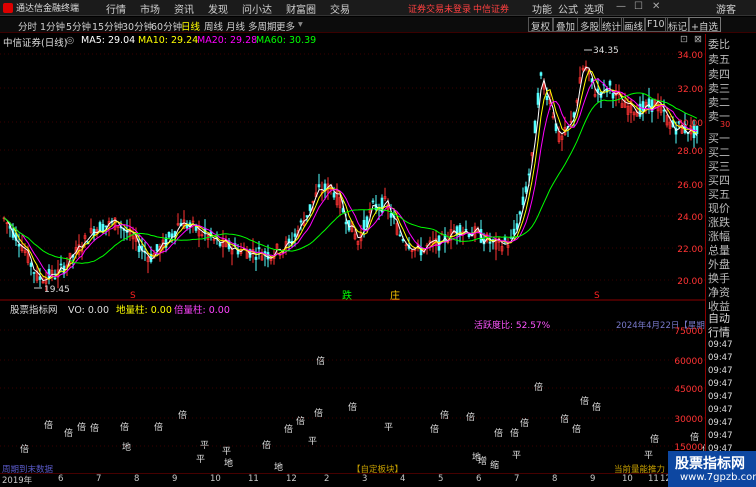 The height and width of the screenshot is (487, 756). What do you see at coordinates (8, 7) in the screenshot?
I see `app-logo-icon` at bounding box center [8, 7].